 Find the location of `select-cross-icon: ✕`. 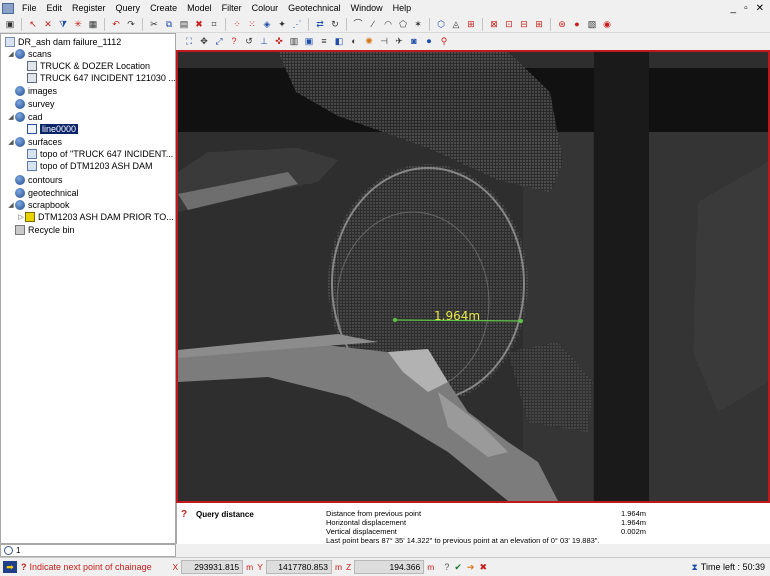

select-cross-icon: ✕ is located at coordinates (48, 24).